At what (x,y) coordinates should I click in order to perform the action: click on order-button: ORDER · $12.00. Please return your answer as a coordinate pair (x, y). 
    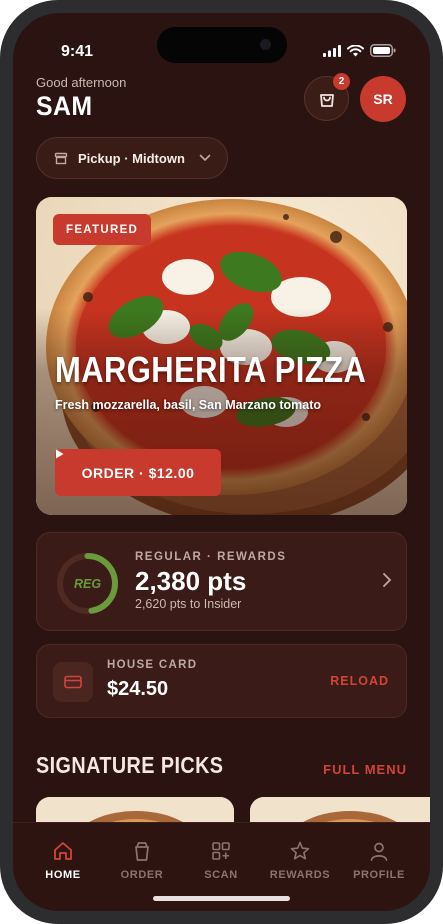
    Looking at the image, I should click on (138, 472).